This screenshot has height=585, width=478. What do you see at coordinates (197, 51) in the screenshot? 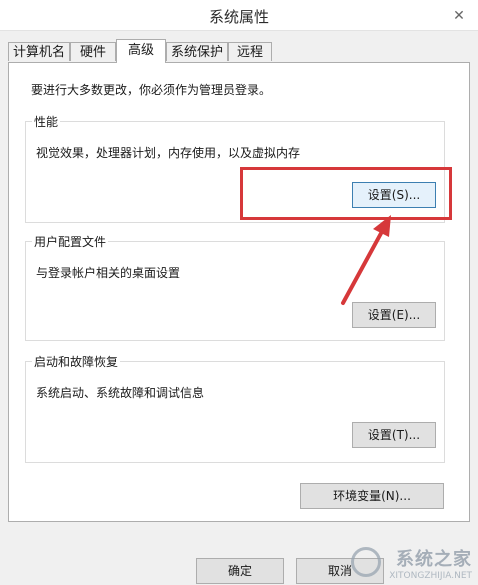
I see `tab-system-protection: 系统保护` at bounding box center [197, 51].